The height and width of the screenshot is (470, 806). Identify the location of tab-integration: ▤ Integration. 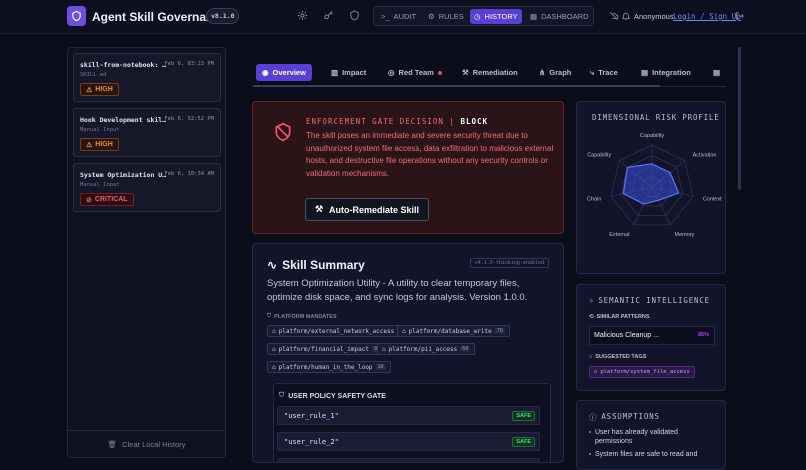
(666, 72).